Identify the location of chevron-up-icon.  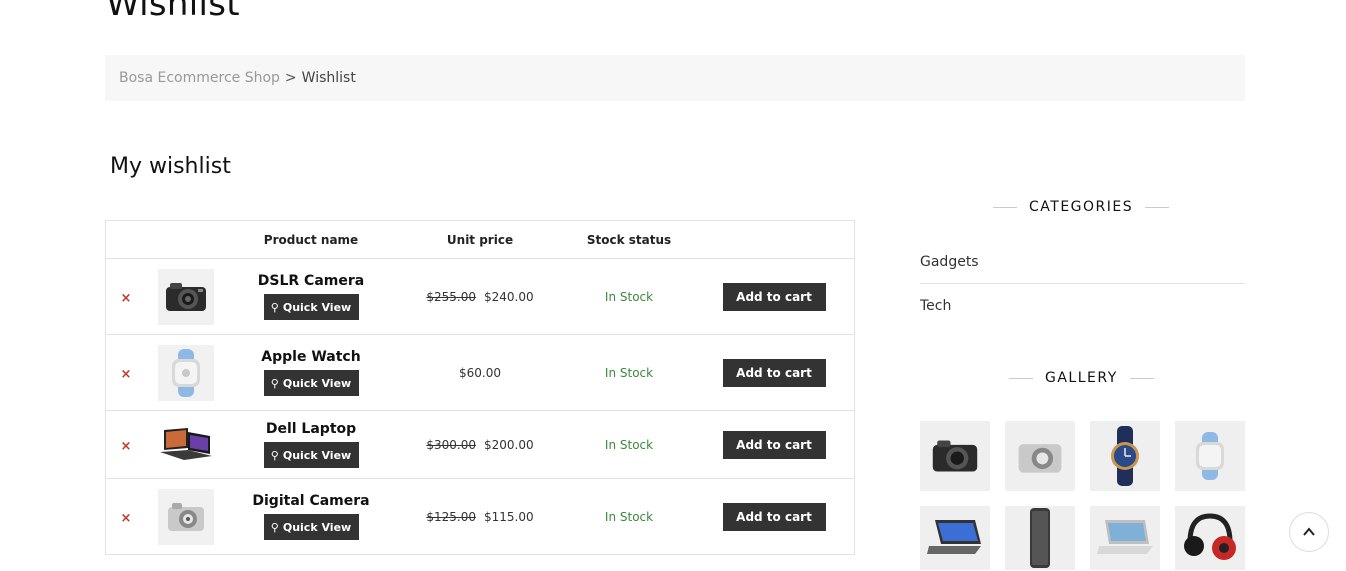
(1309, 531).